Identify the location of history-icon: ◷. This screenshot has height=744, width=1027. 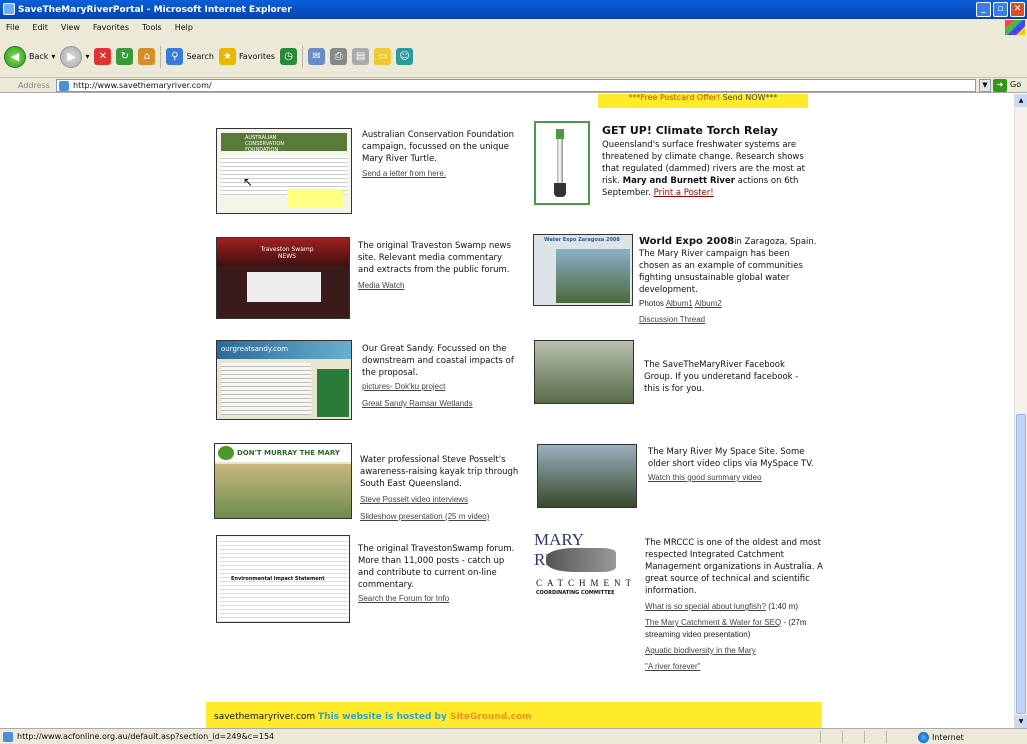
(289, 56).